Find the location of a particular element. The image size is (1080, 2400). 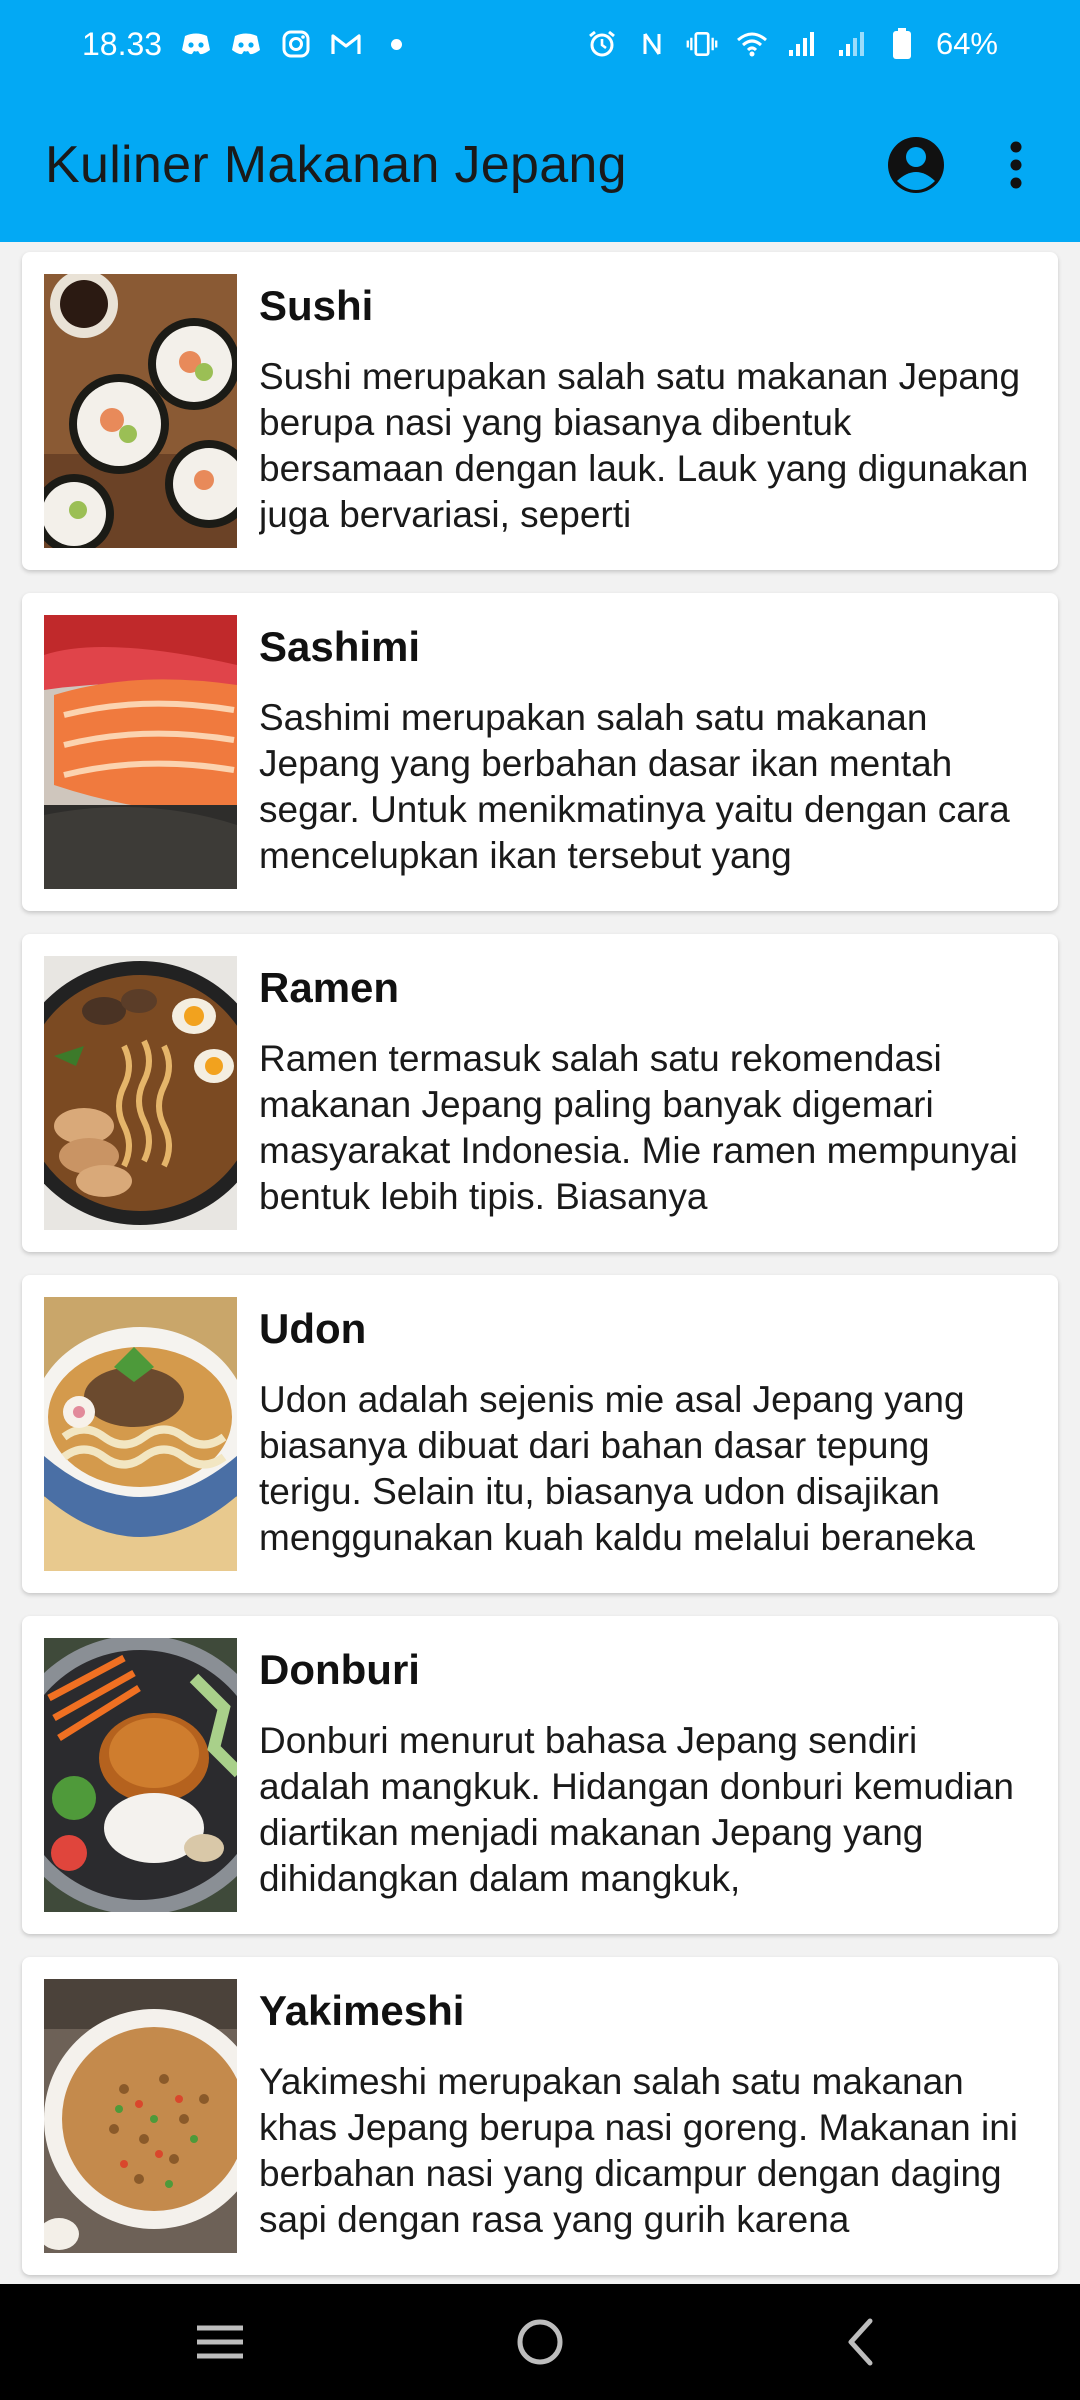

home-icon is located at coordinates (540, 2342).